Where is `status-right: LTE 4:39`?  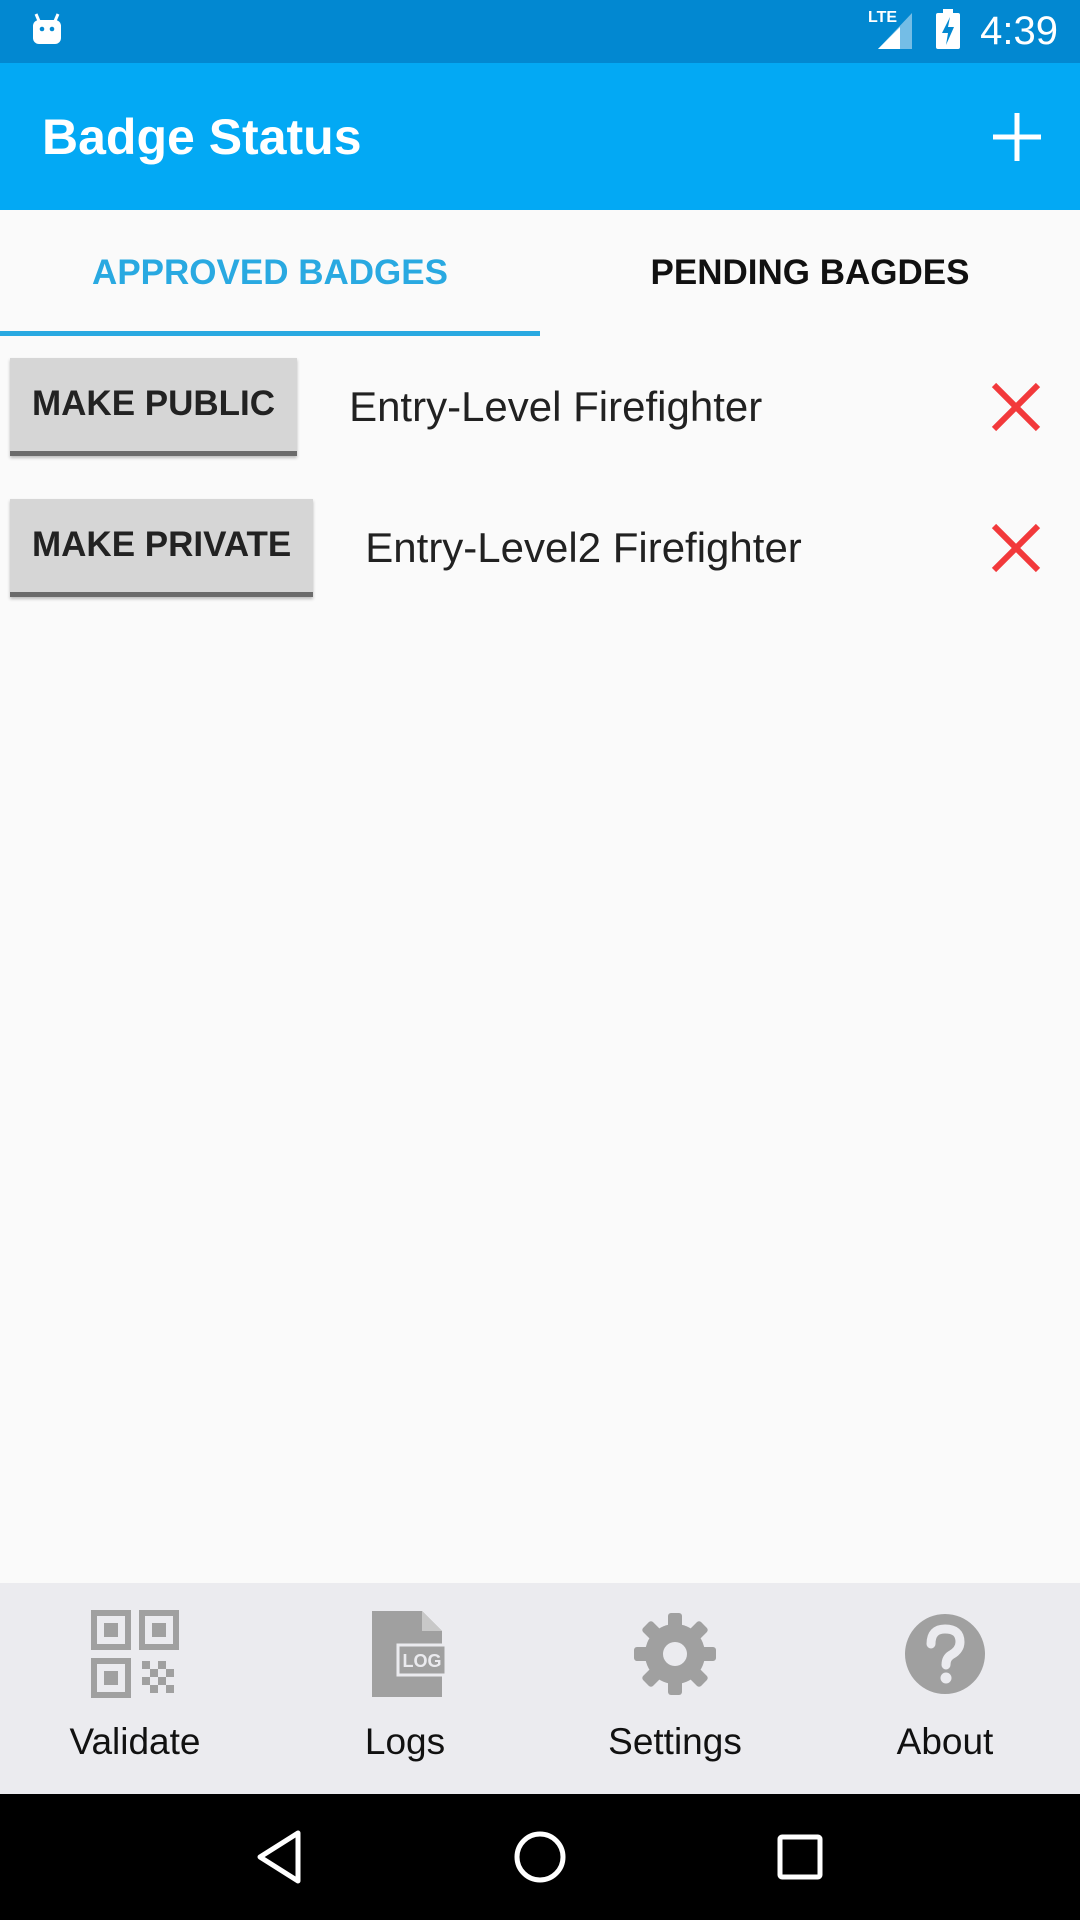 status-right: LTE 4:39 is located at coordinates (963, 31).